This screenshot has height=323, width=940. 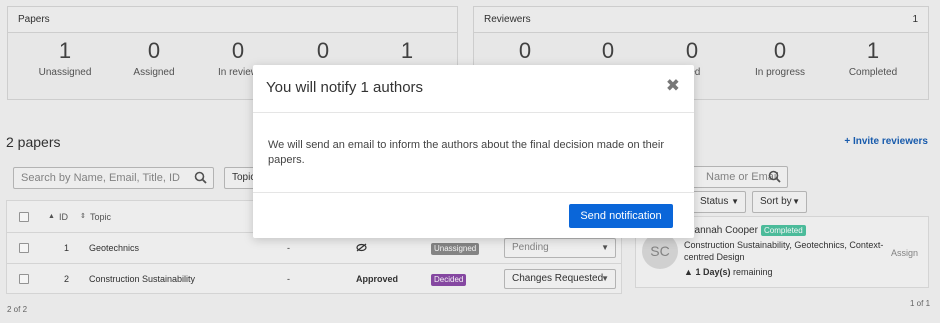 What do you see at coordinates (621, 216) in the screenshot?
I see `send-notification-button: Send notification` at bounding box center [621, 216].